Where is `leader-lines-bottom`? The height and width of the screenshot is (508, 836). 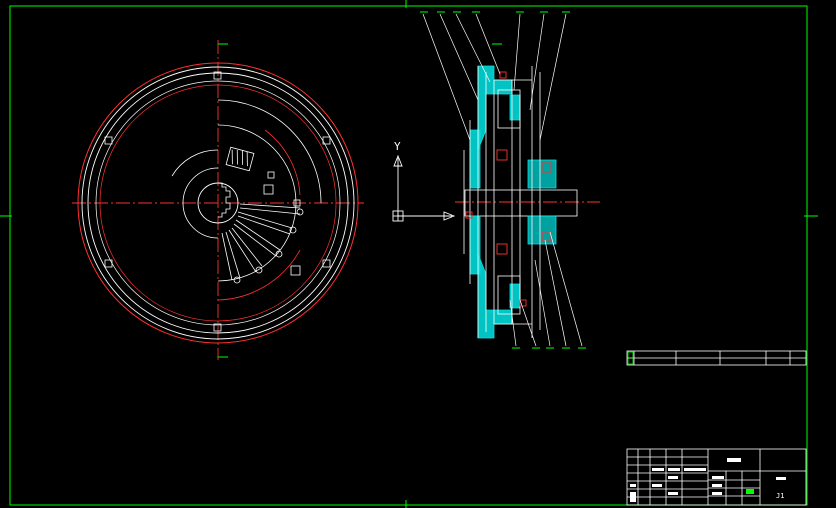 leader-lines-bottom is located at coordinates (546, 289).